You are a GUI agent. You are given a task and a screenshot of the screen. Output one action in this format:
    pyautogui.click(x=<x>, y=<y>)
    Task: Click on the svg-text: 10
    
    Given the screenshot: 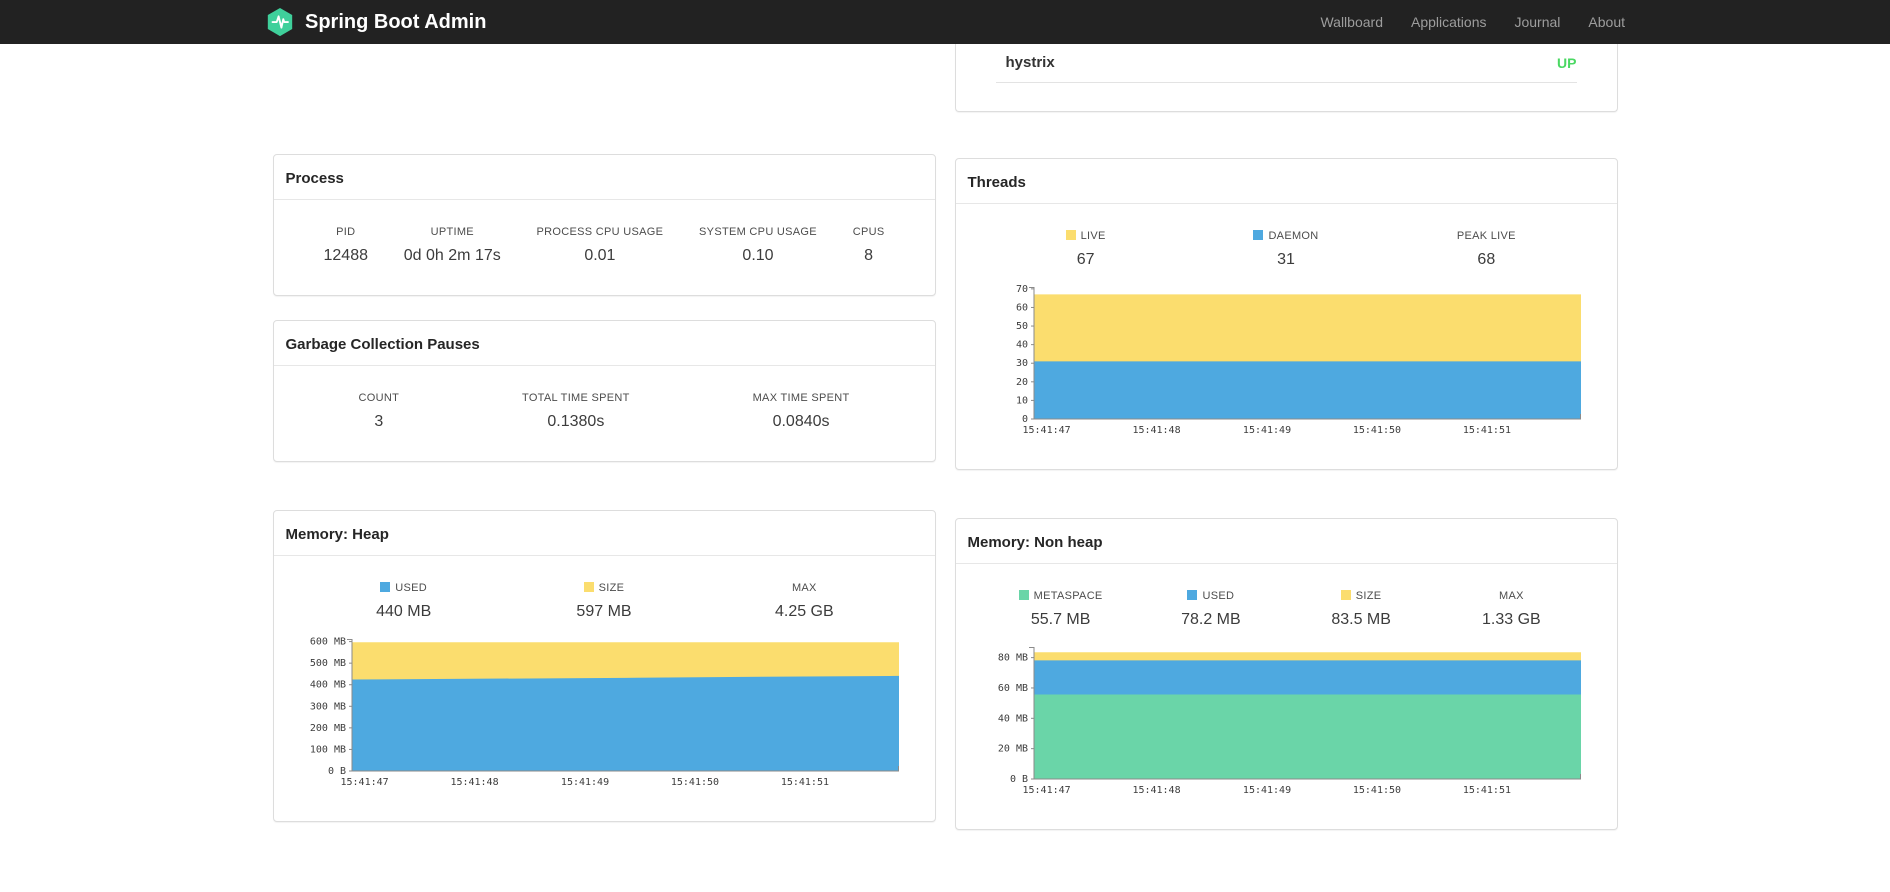 What is the action you would take?
    pyautogui.click(x=1021, y=400)
    